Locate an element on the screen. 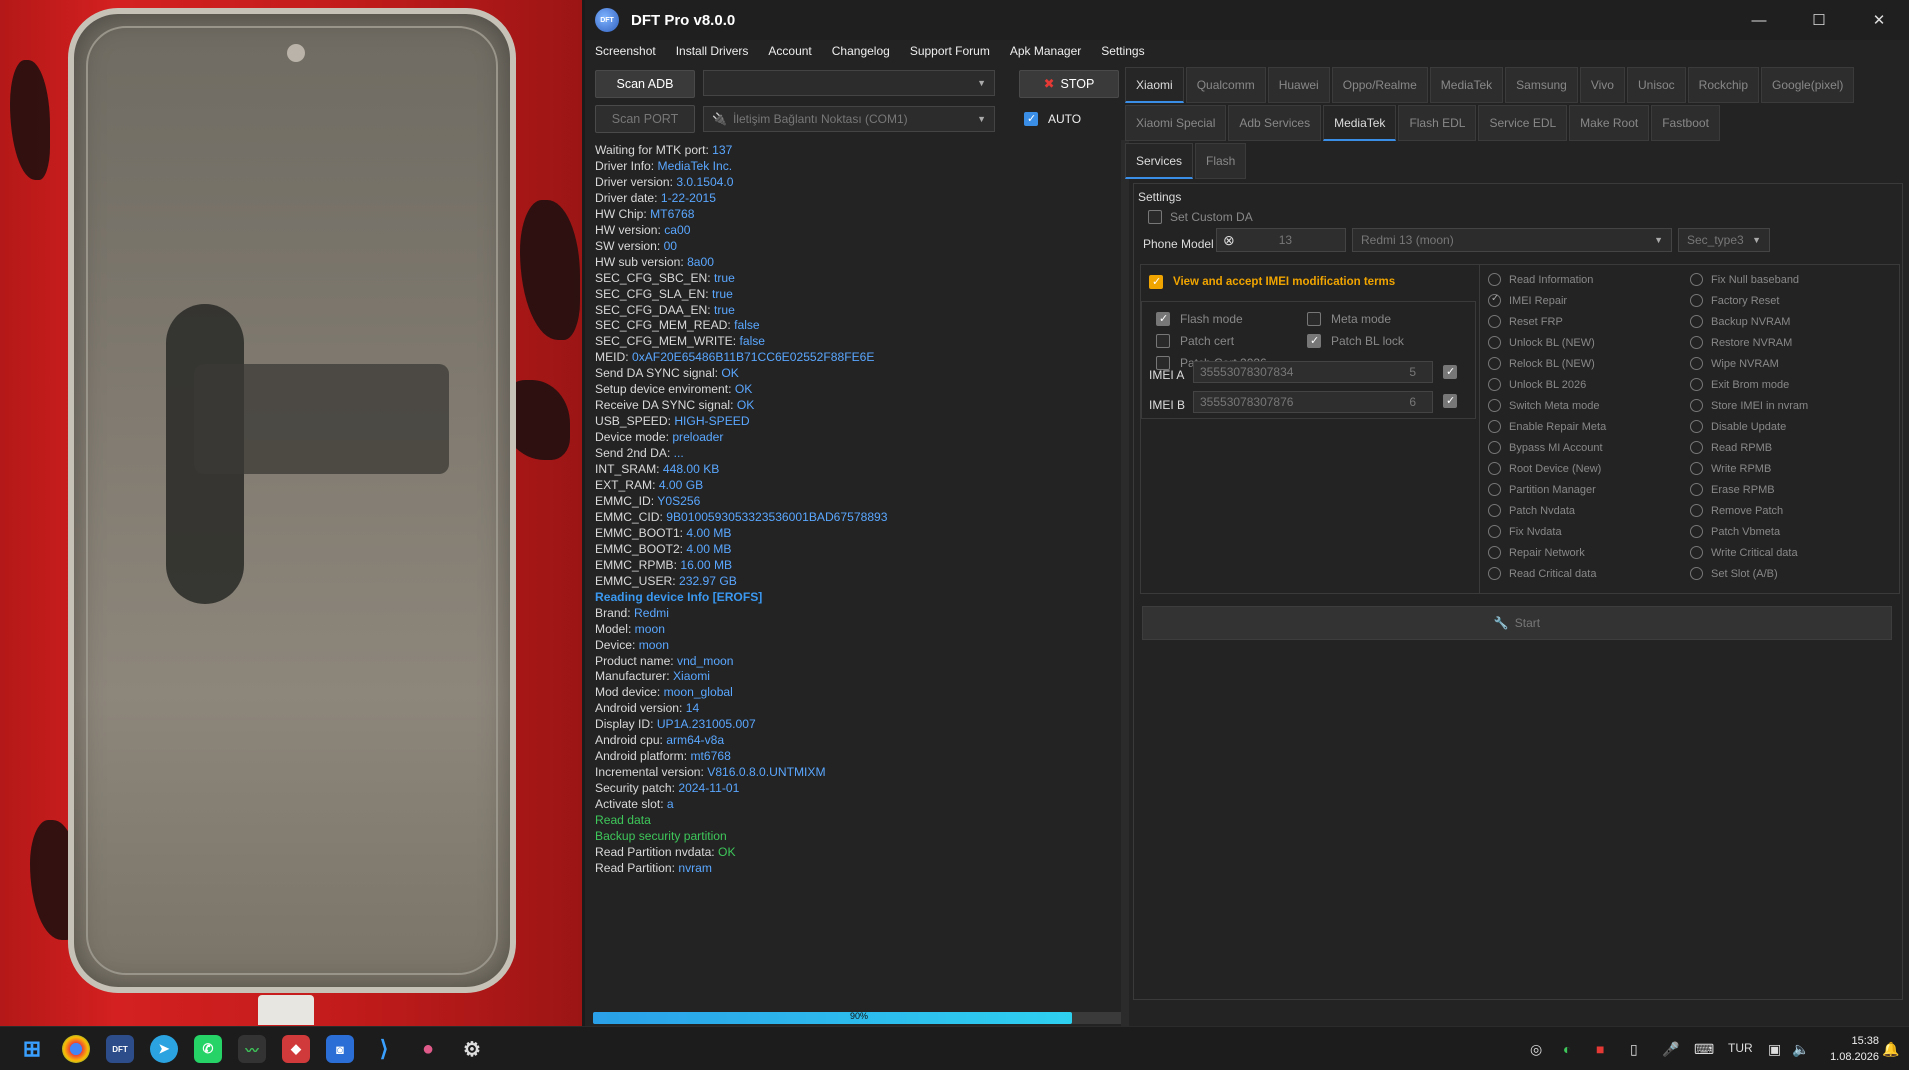 This screenshot has width=1909, height=1070. subtab-xiaomi-special: Xiaomi Special is located at coordinates (1176, 123).